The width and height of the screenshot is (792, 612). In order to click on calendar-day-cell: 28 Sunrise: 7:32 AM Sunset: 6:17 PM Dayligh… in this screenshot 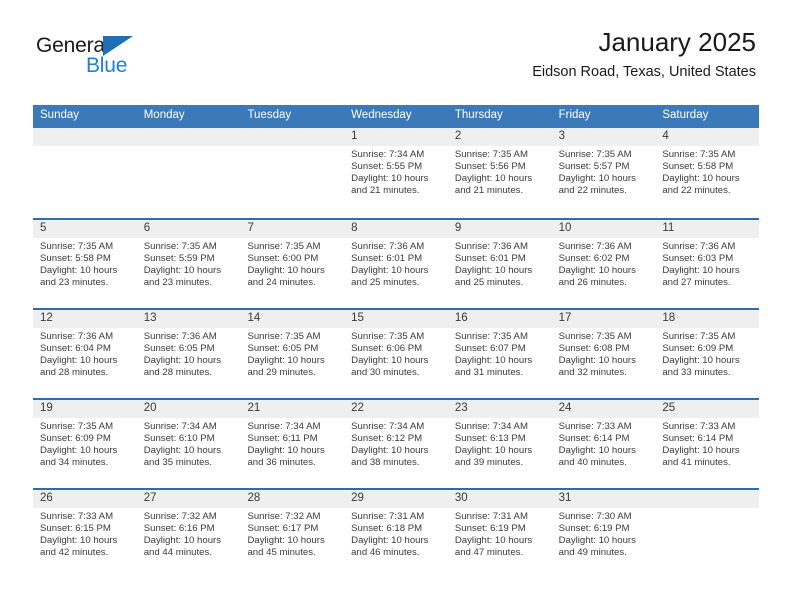, I will do `click(292, 533)`.